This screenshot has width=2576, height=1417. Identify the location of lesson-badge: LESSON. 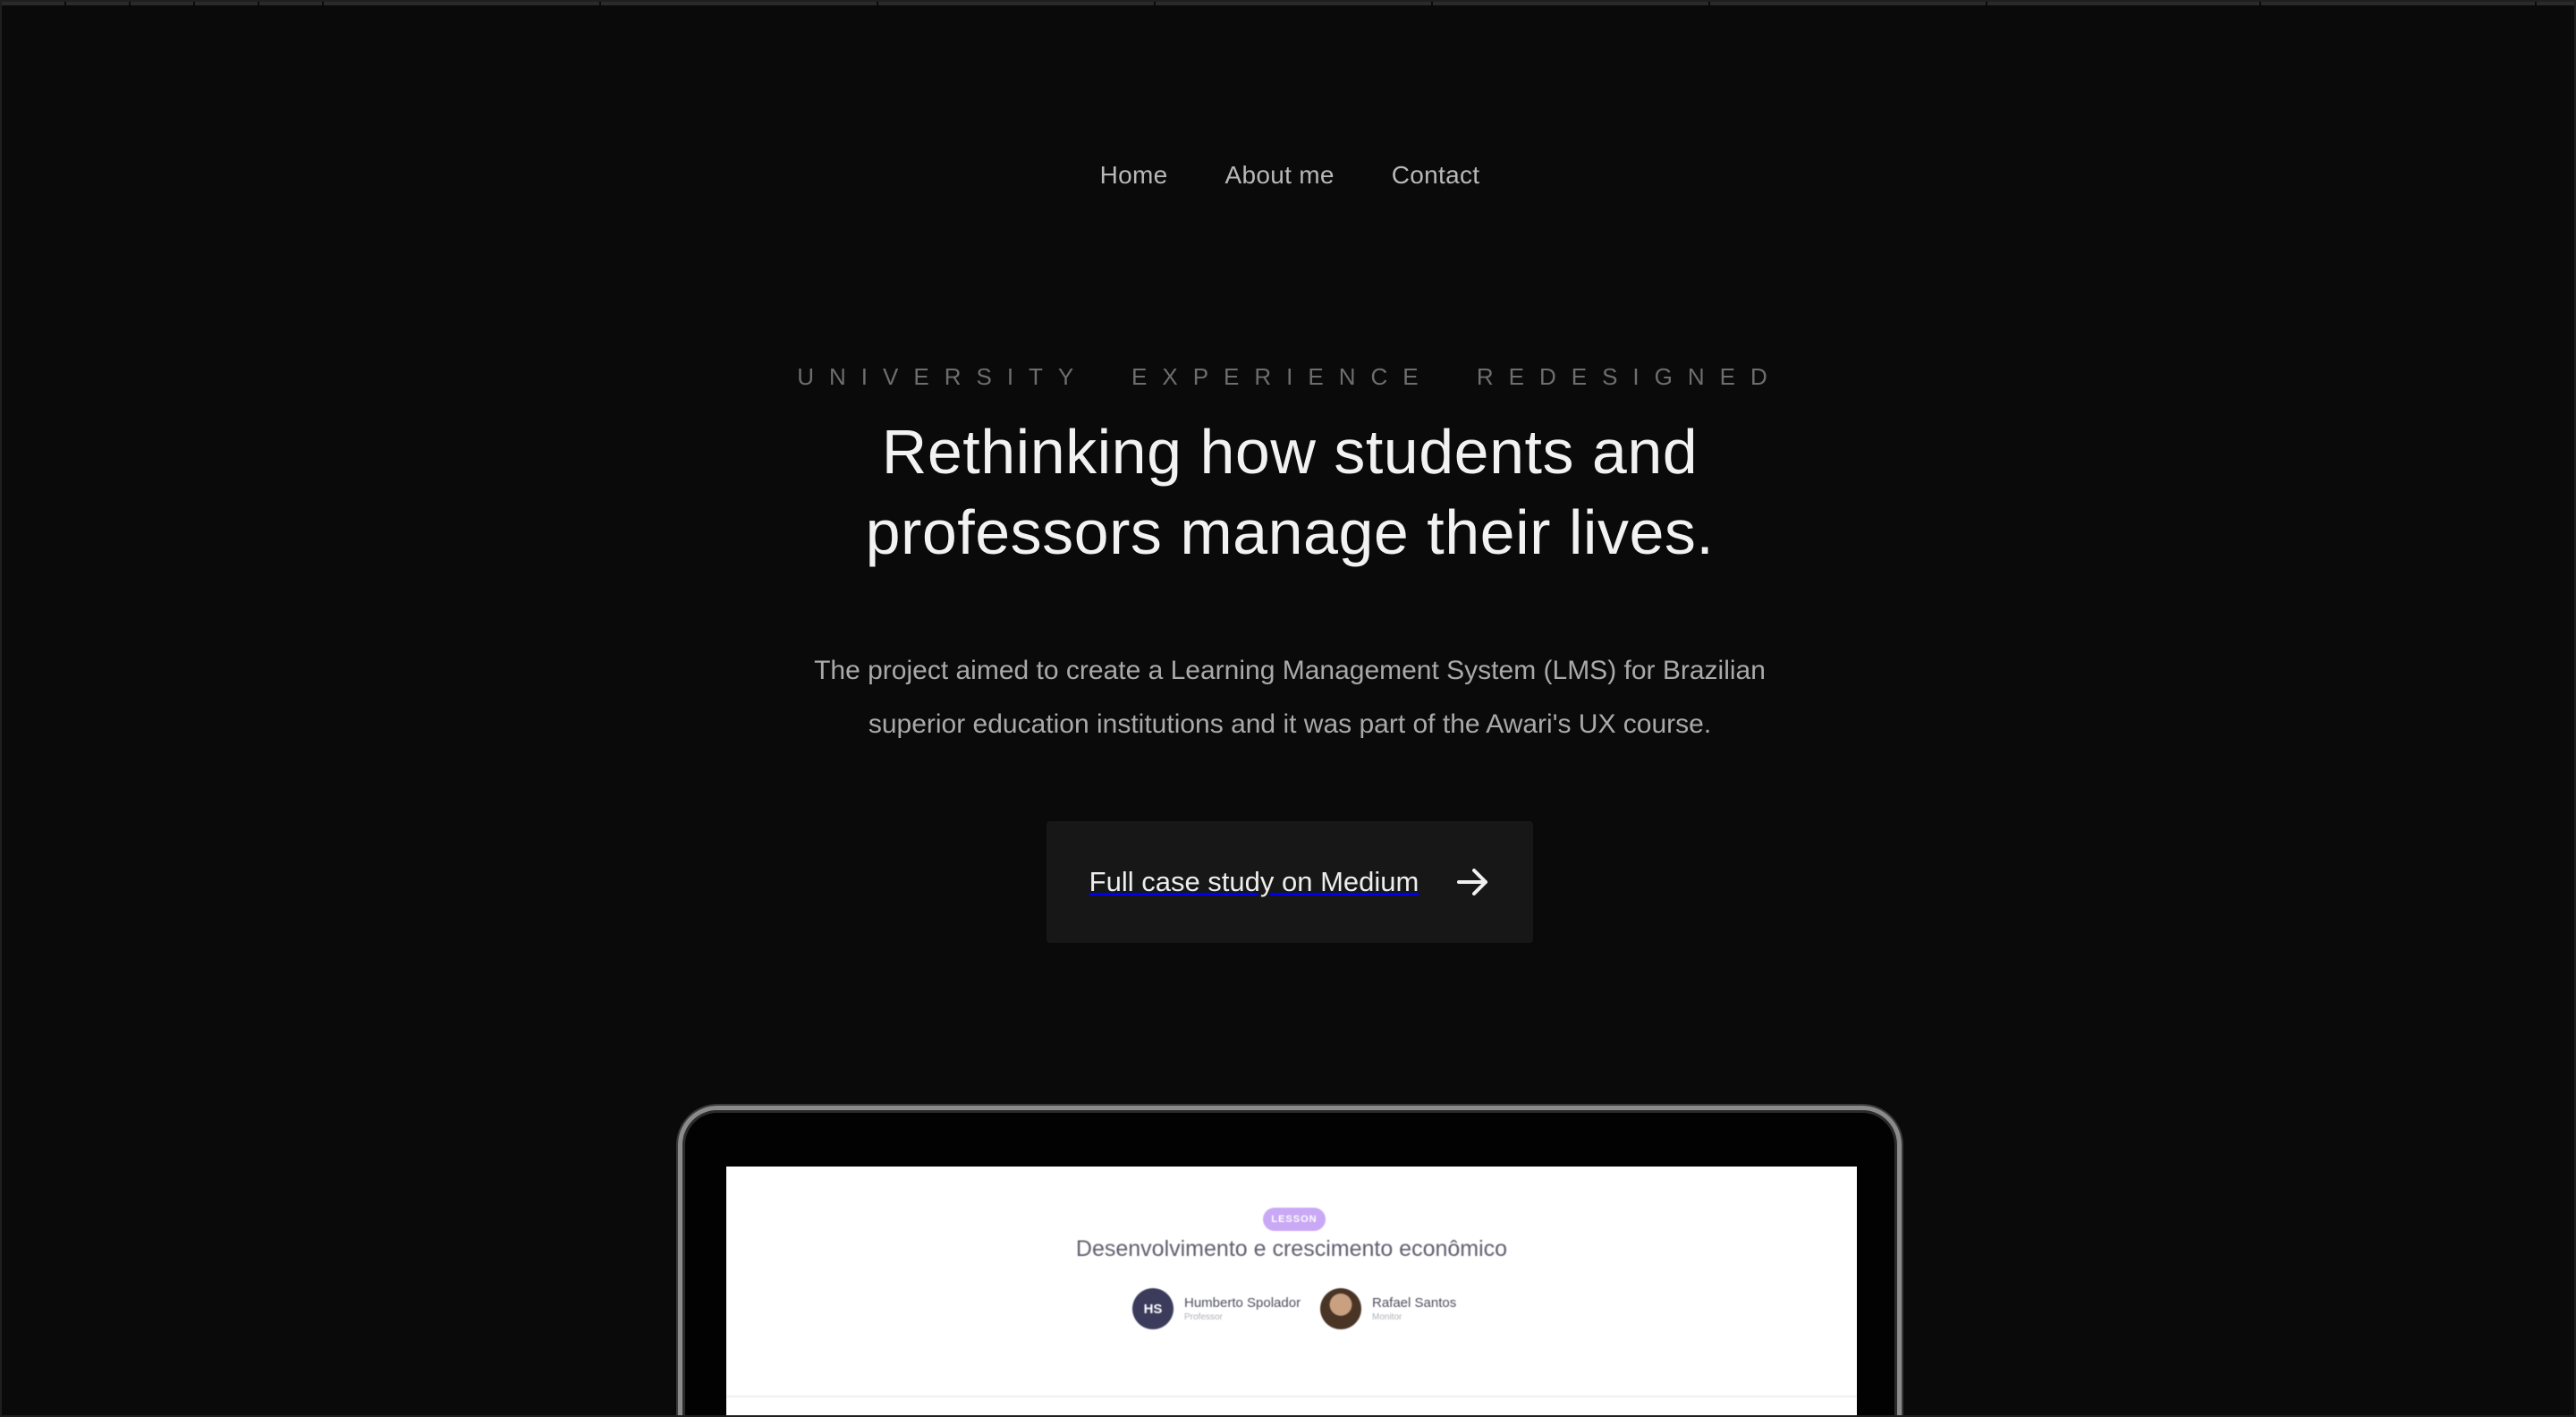
(1294, 1220).